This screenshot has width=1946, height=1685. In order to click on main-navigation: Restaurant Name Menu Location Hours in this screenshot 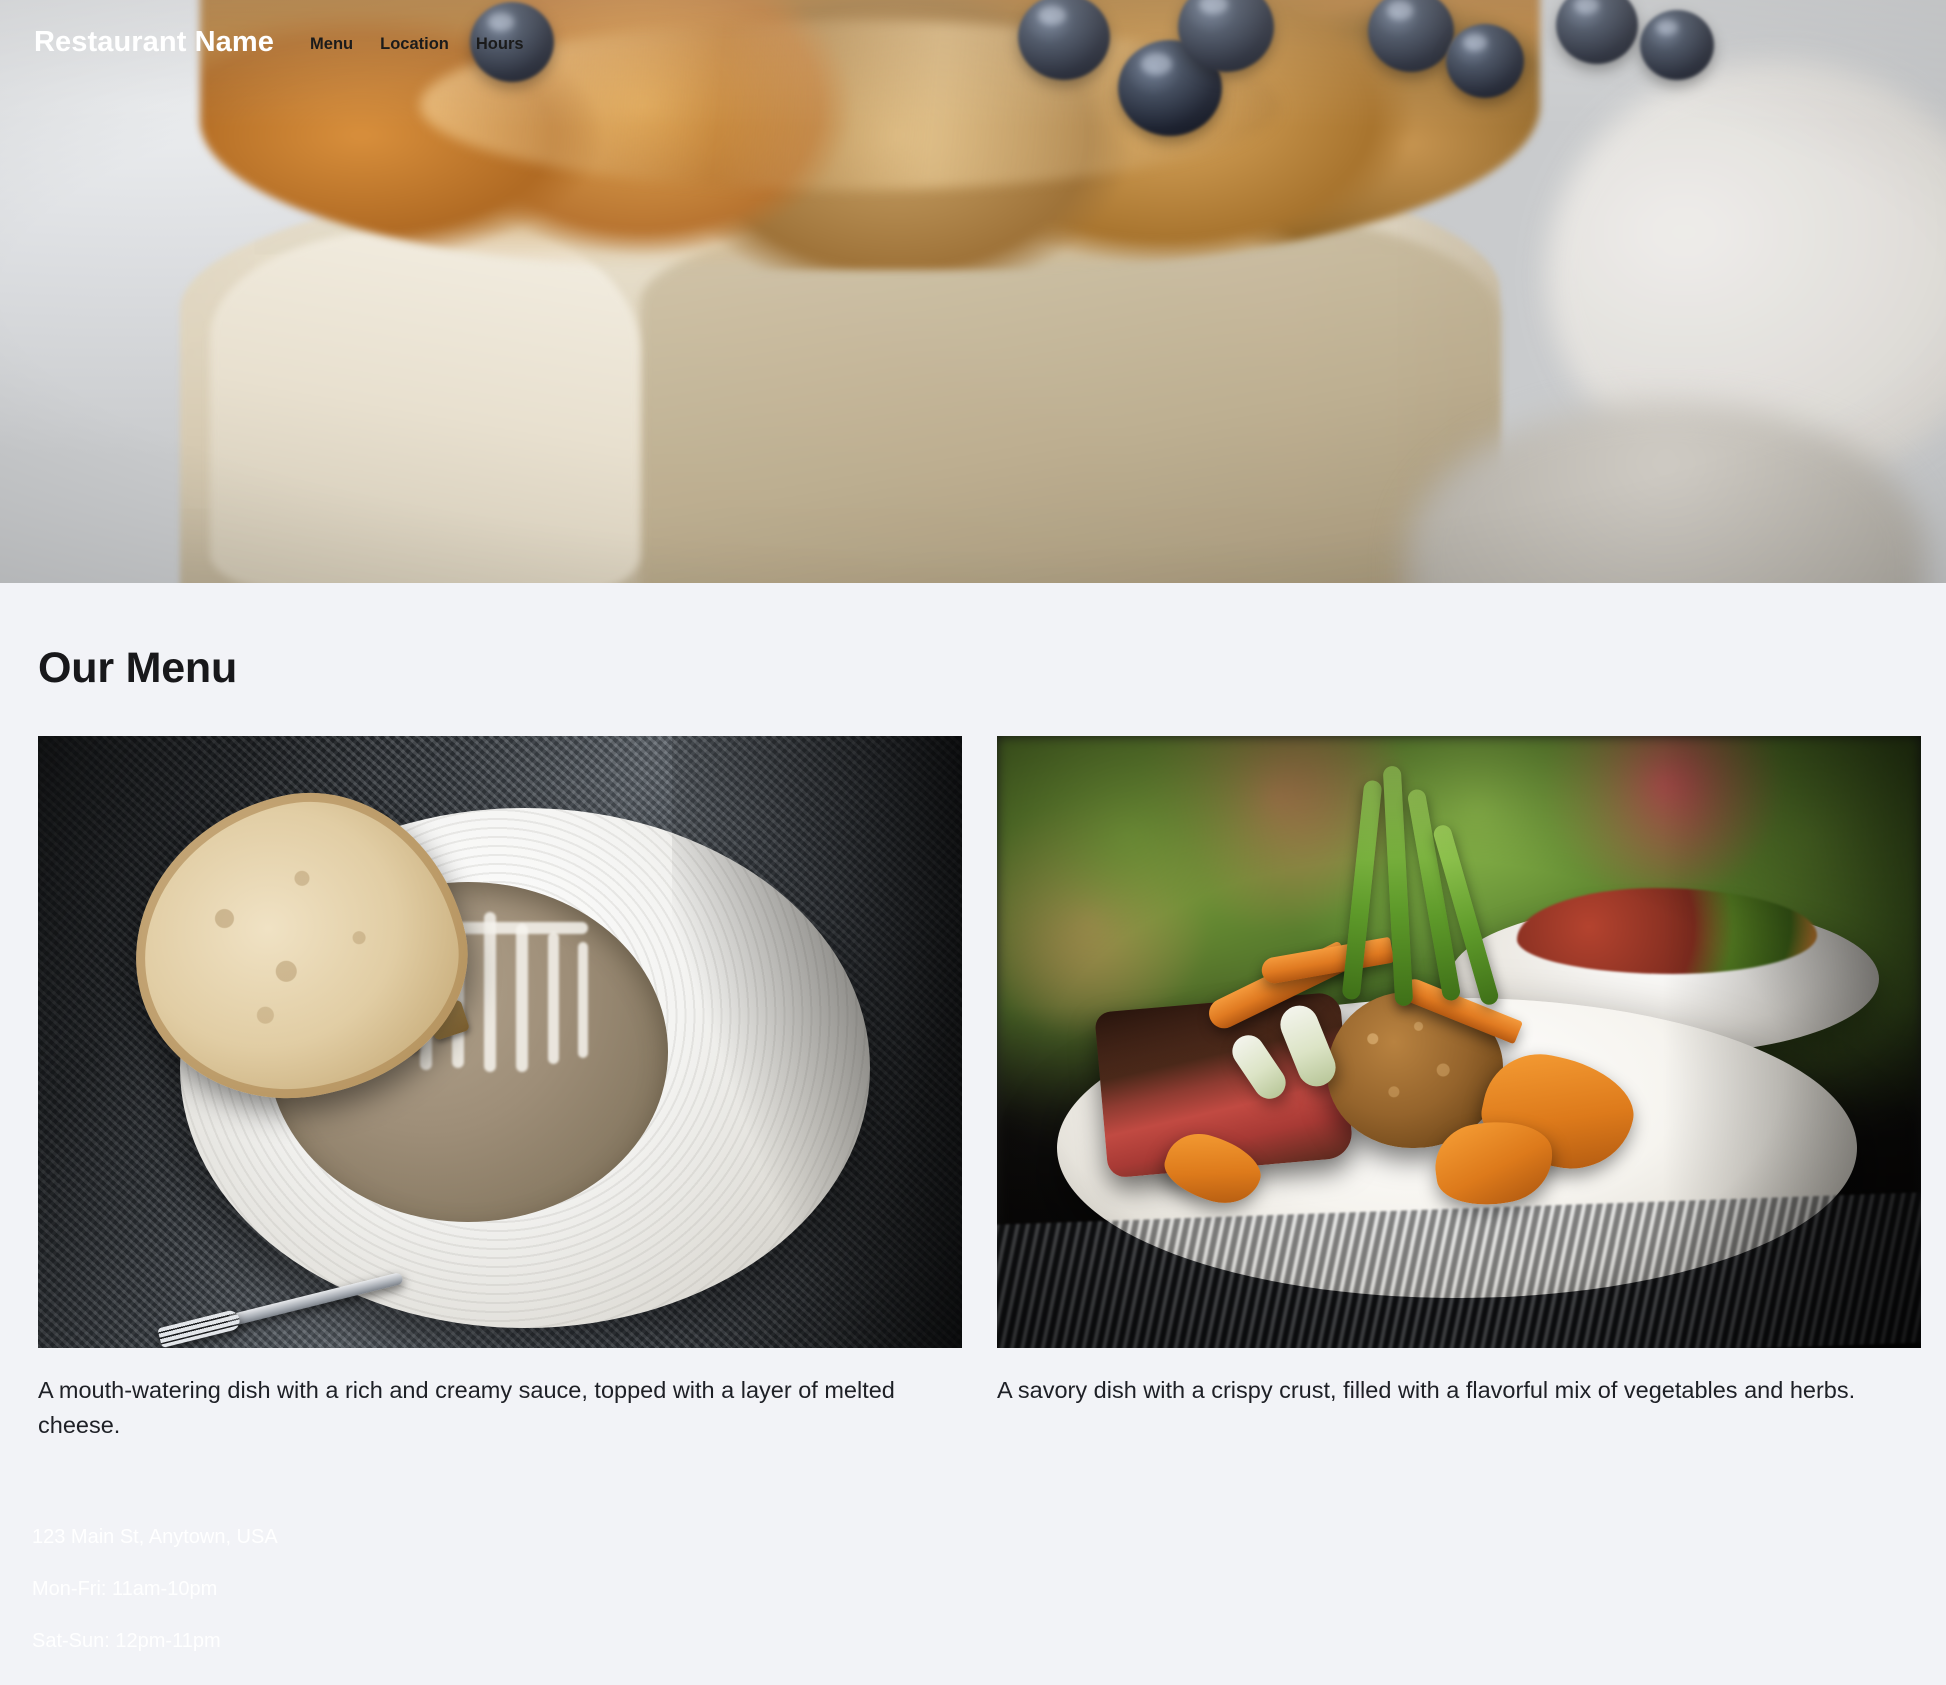, I will do `click(973, 29)`.